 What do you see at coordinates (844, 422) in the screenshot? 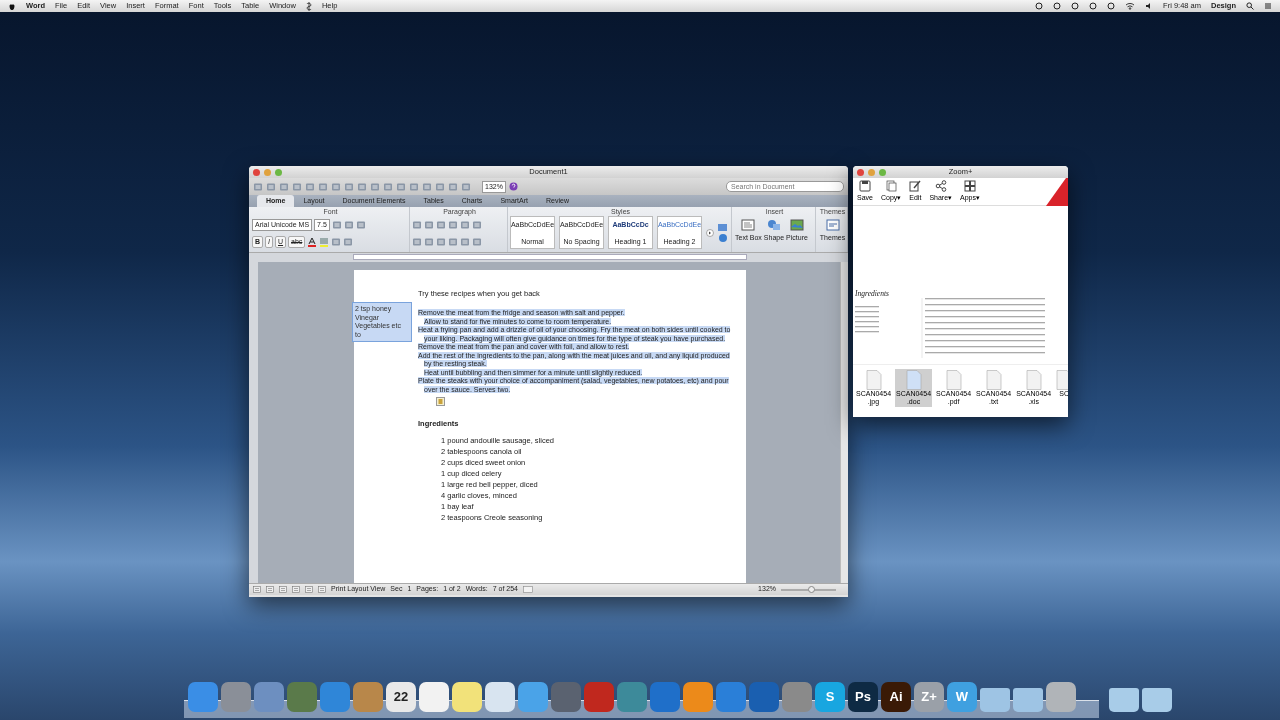
I see `vertical-scrollbar` at bounding box center [844, 422].